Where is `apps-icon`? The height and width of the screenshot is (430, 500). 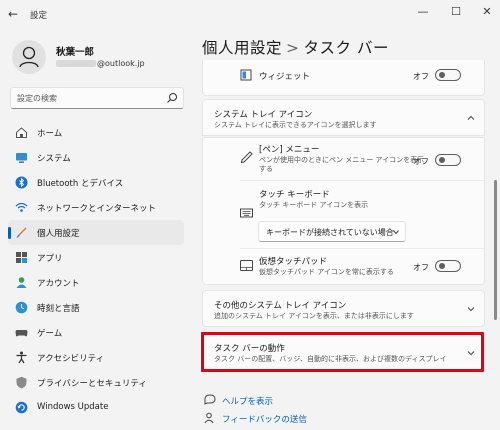 apps-icon is located at coordinates (21, 257).